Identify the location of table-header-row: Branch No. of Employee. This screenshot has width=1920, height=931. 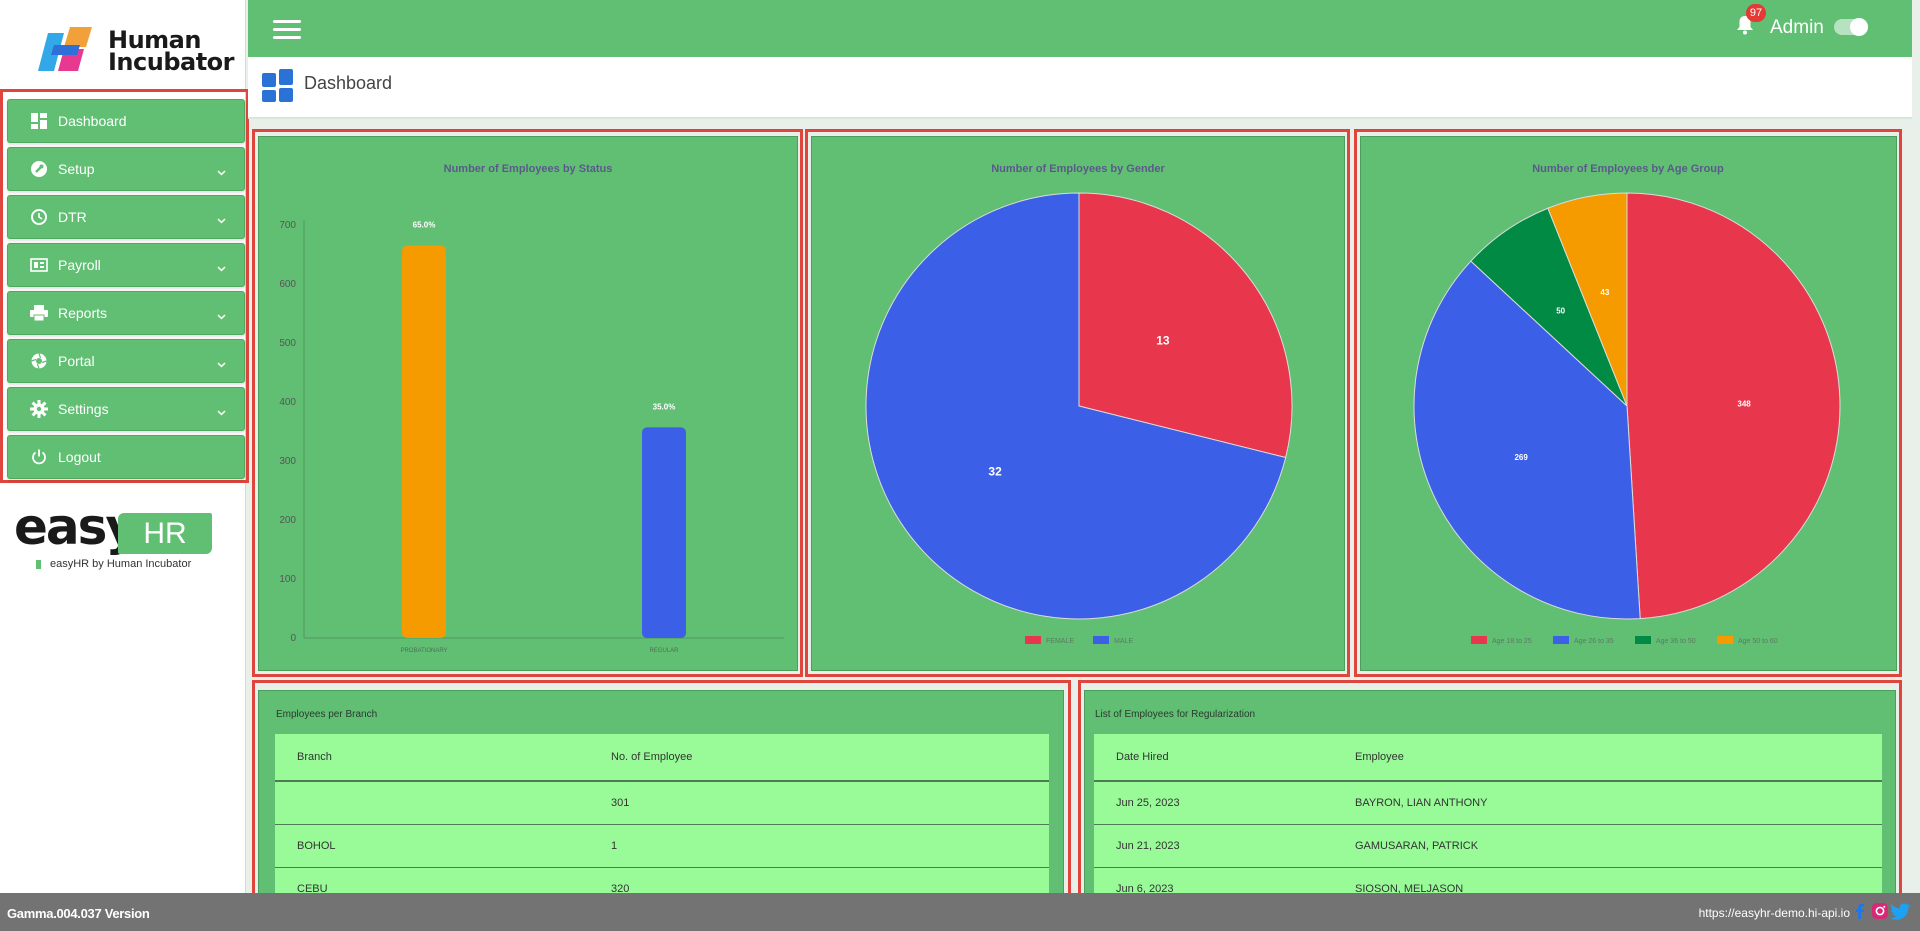
(662, 758).